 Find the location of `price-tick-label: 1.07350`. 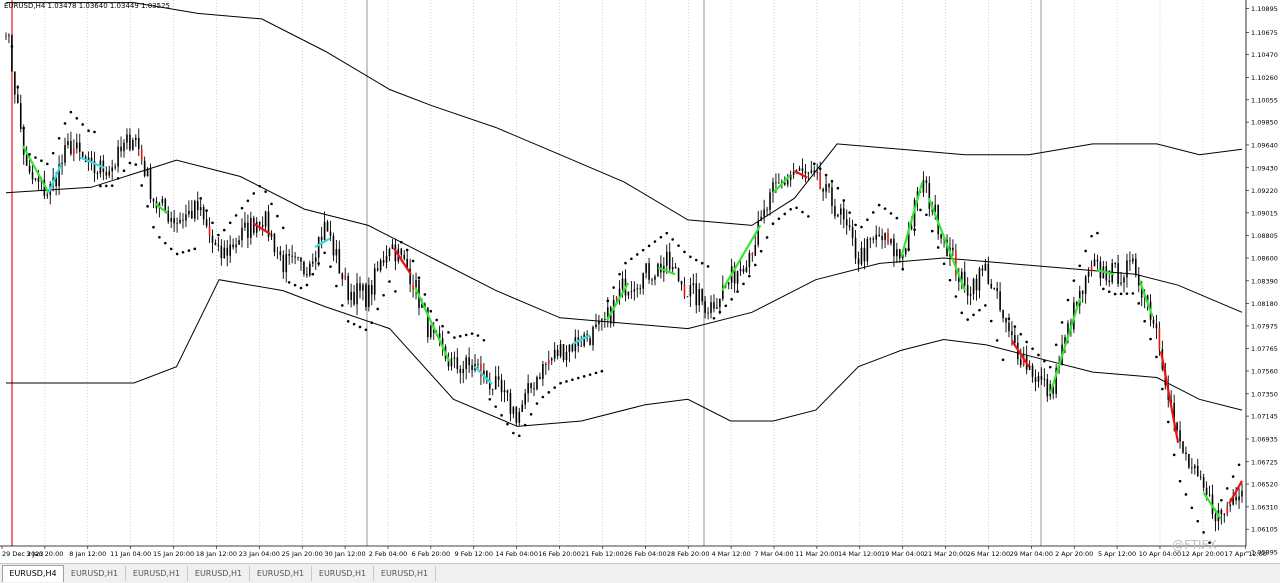

price-tick-label: 1.07350 is located at coordinates (1264, 394).